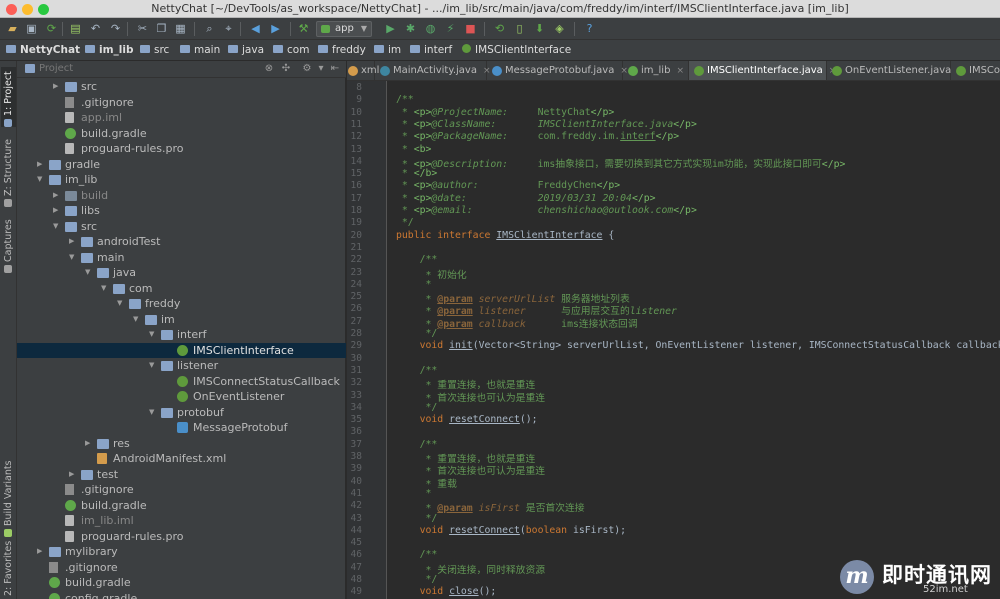  What do you see at coordinates (181, 242) in the screenshot?
I see `tree-item: ▶ androidTest` at bounding box center [181, 242].